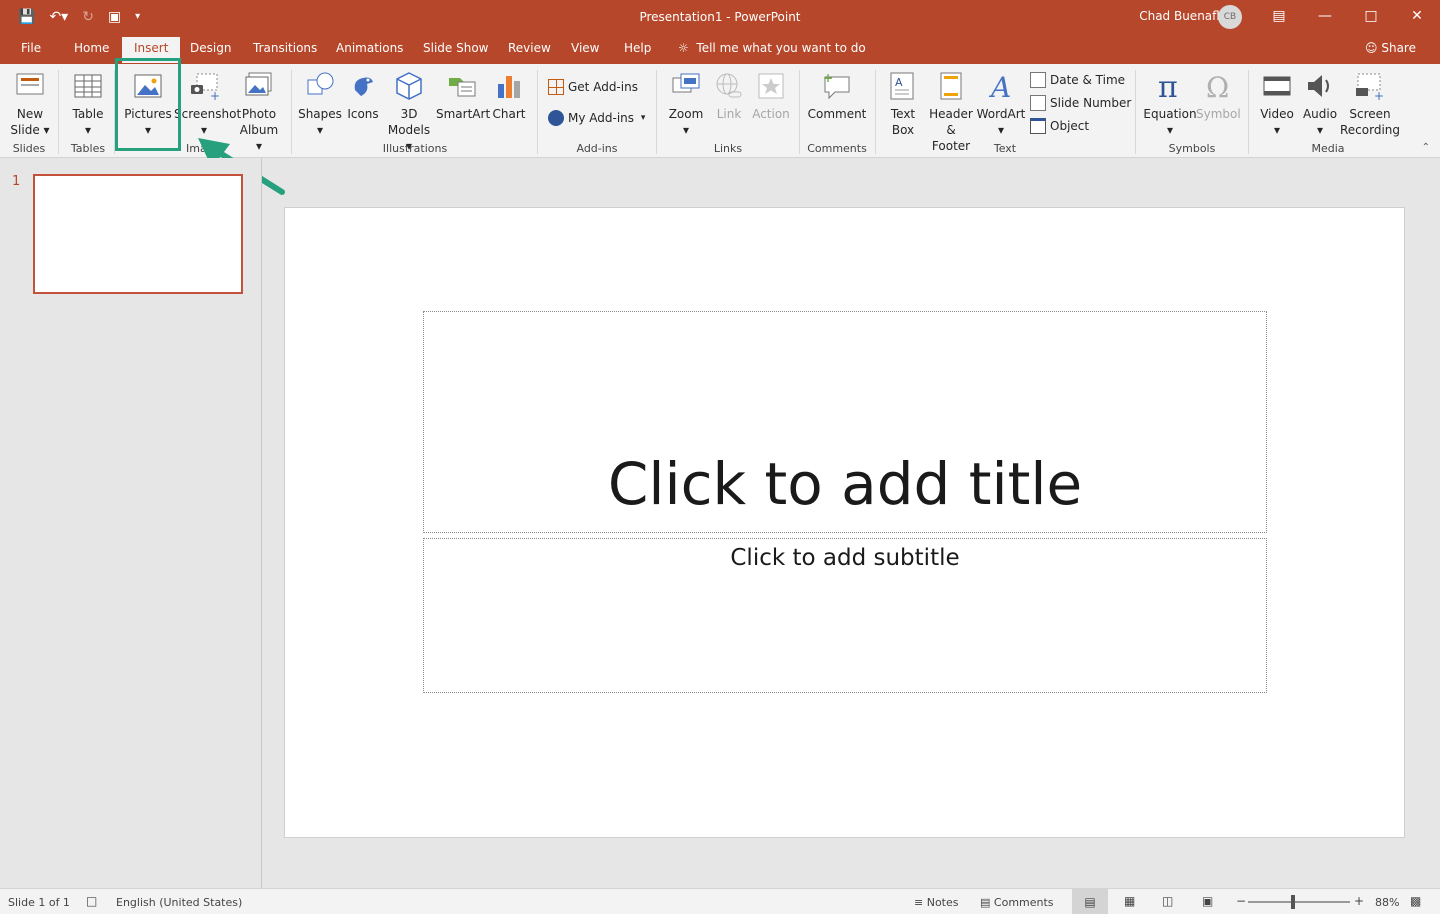 This screenshot has width=1440, height=914. I want to click on text-box-label-2: Box, so click(903, 130).